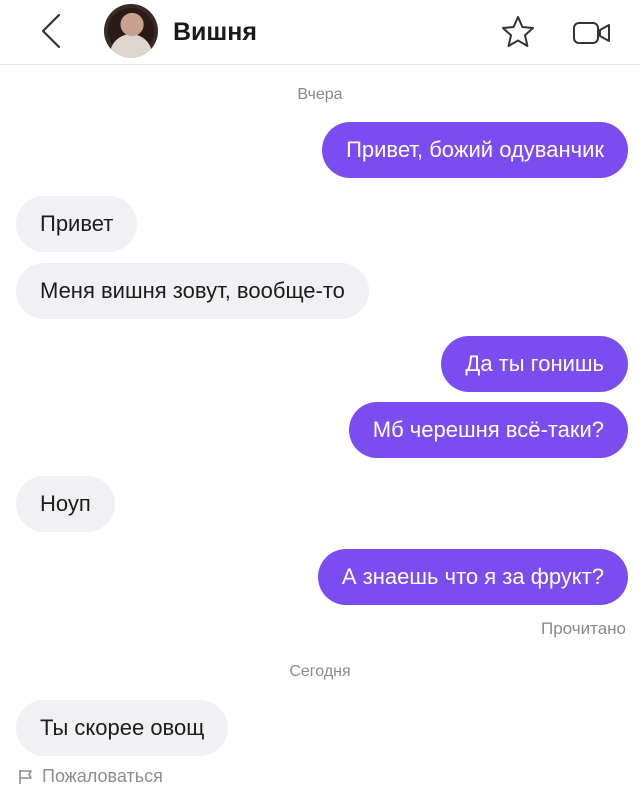 Image resolution: width=640 pixels, height=808 pixels. I want to click on report-link: Пожаловаться, so click(90, 776).